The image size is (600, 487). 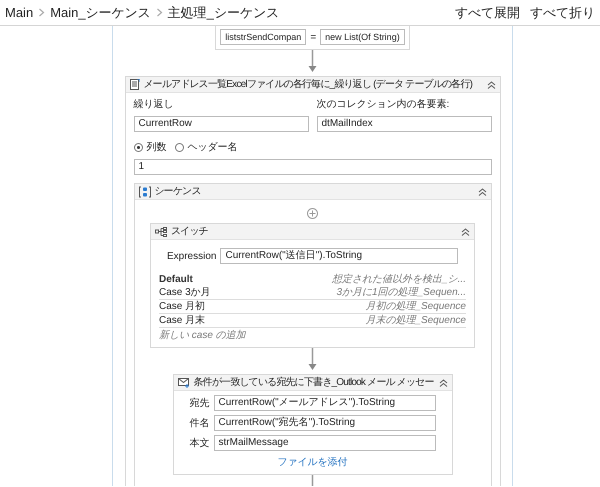 I want to click on field-label: 繰り返し, so click(x=154, y=105).